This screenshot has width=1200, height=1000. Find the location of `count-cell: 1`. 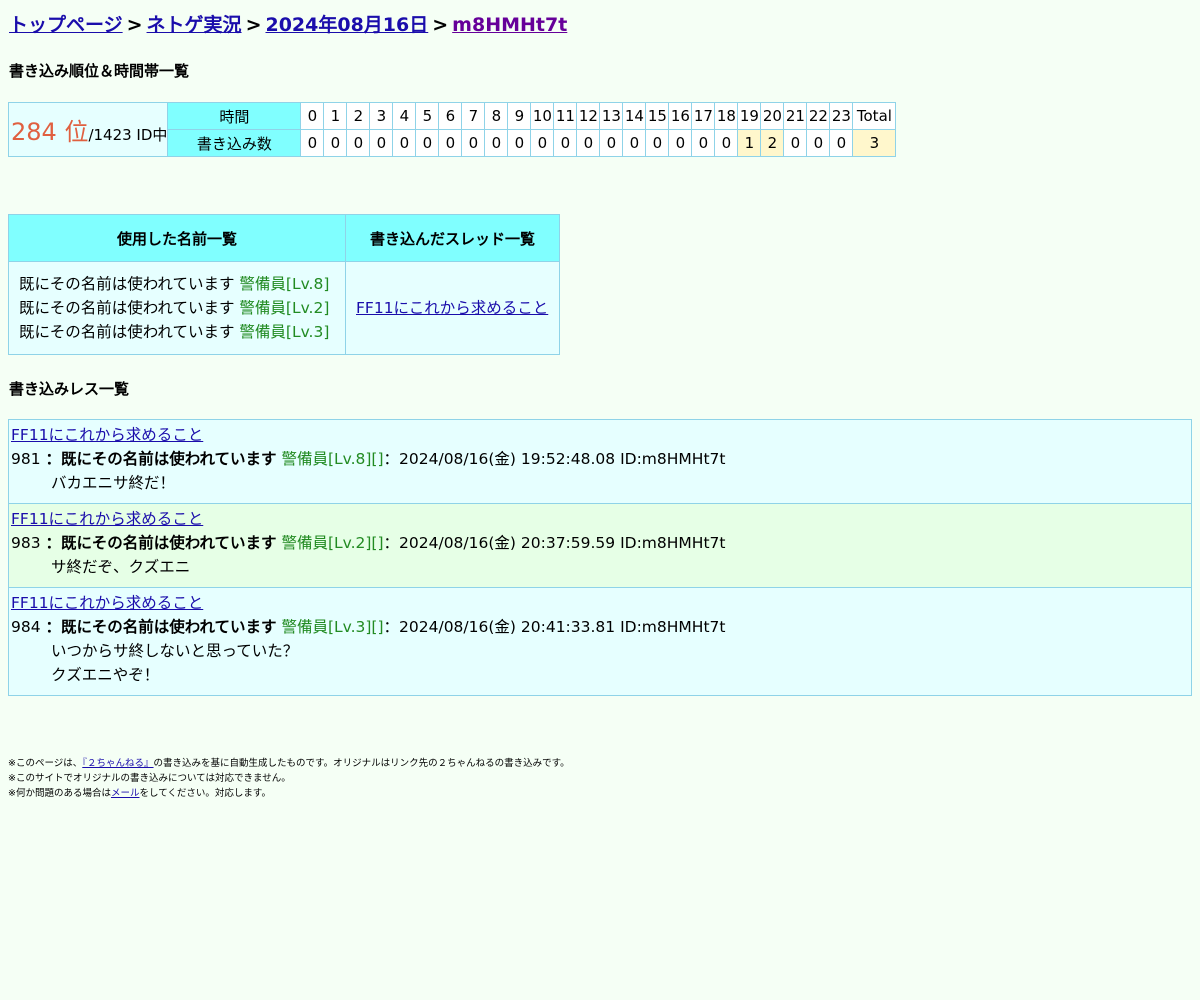

count-cell: 1 is located at coordinates (749, 143).